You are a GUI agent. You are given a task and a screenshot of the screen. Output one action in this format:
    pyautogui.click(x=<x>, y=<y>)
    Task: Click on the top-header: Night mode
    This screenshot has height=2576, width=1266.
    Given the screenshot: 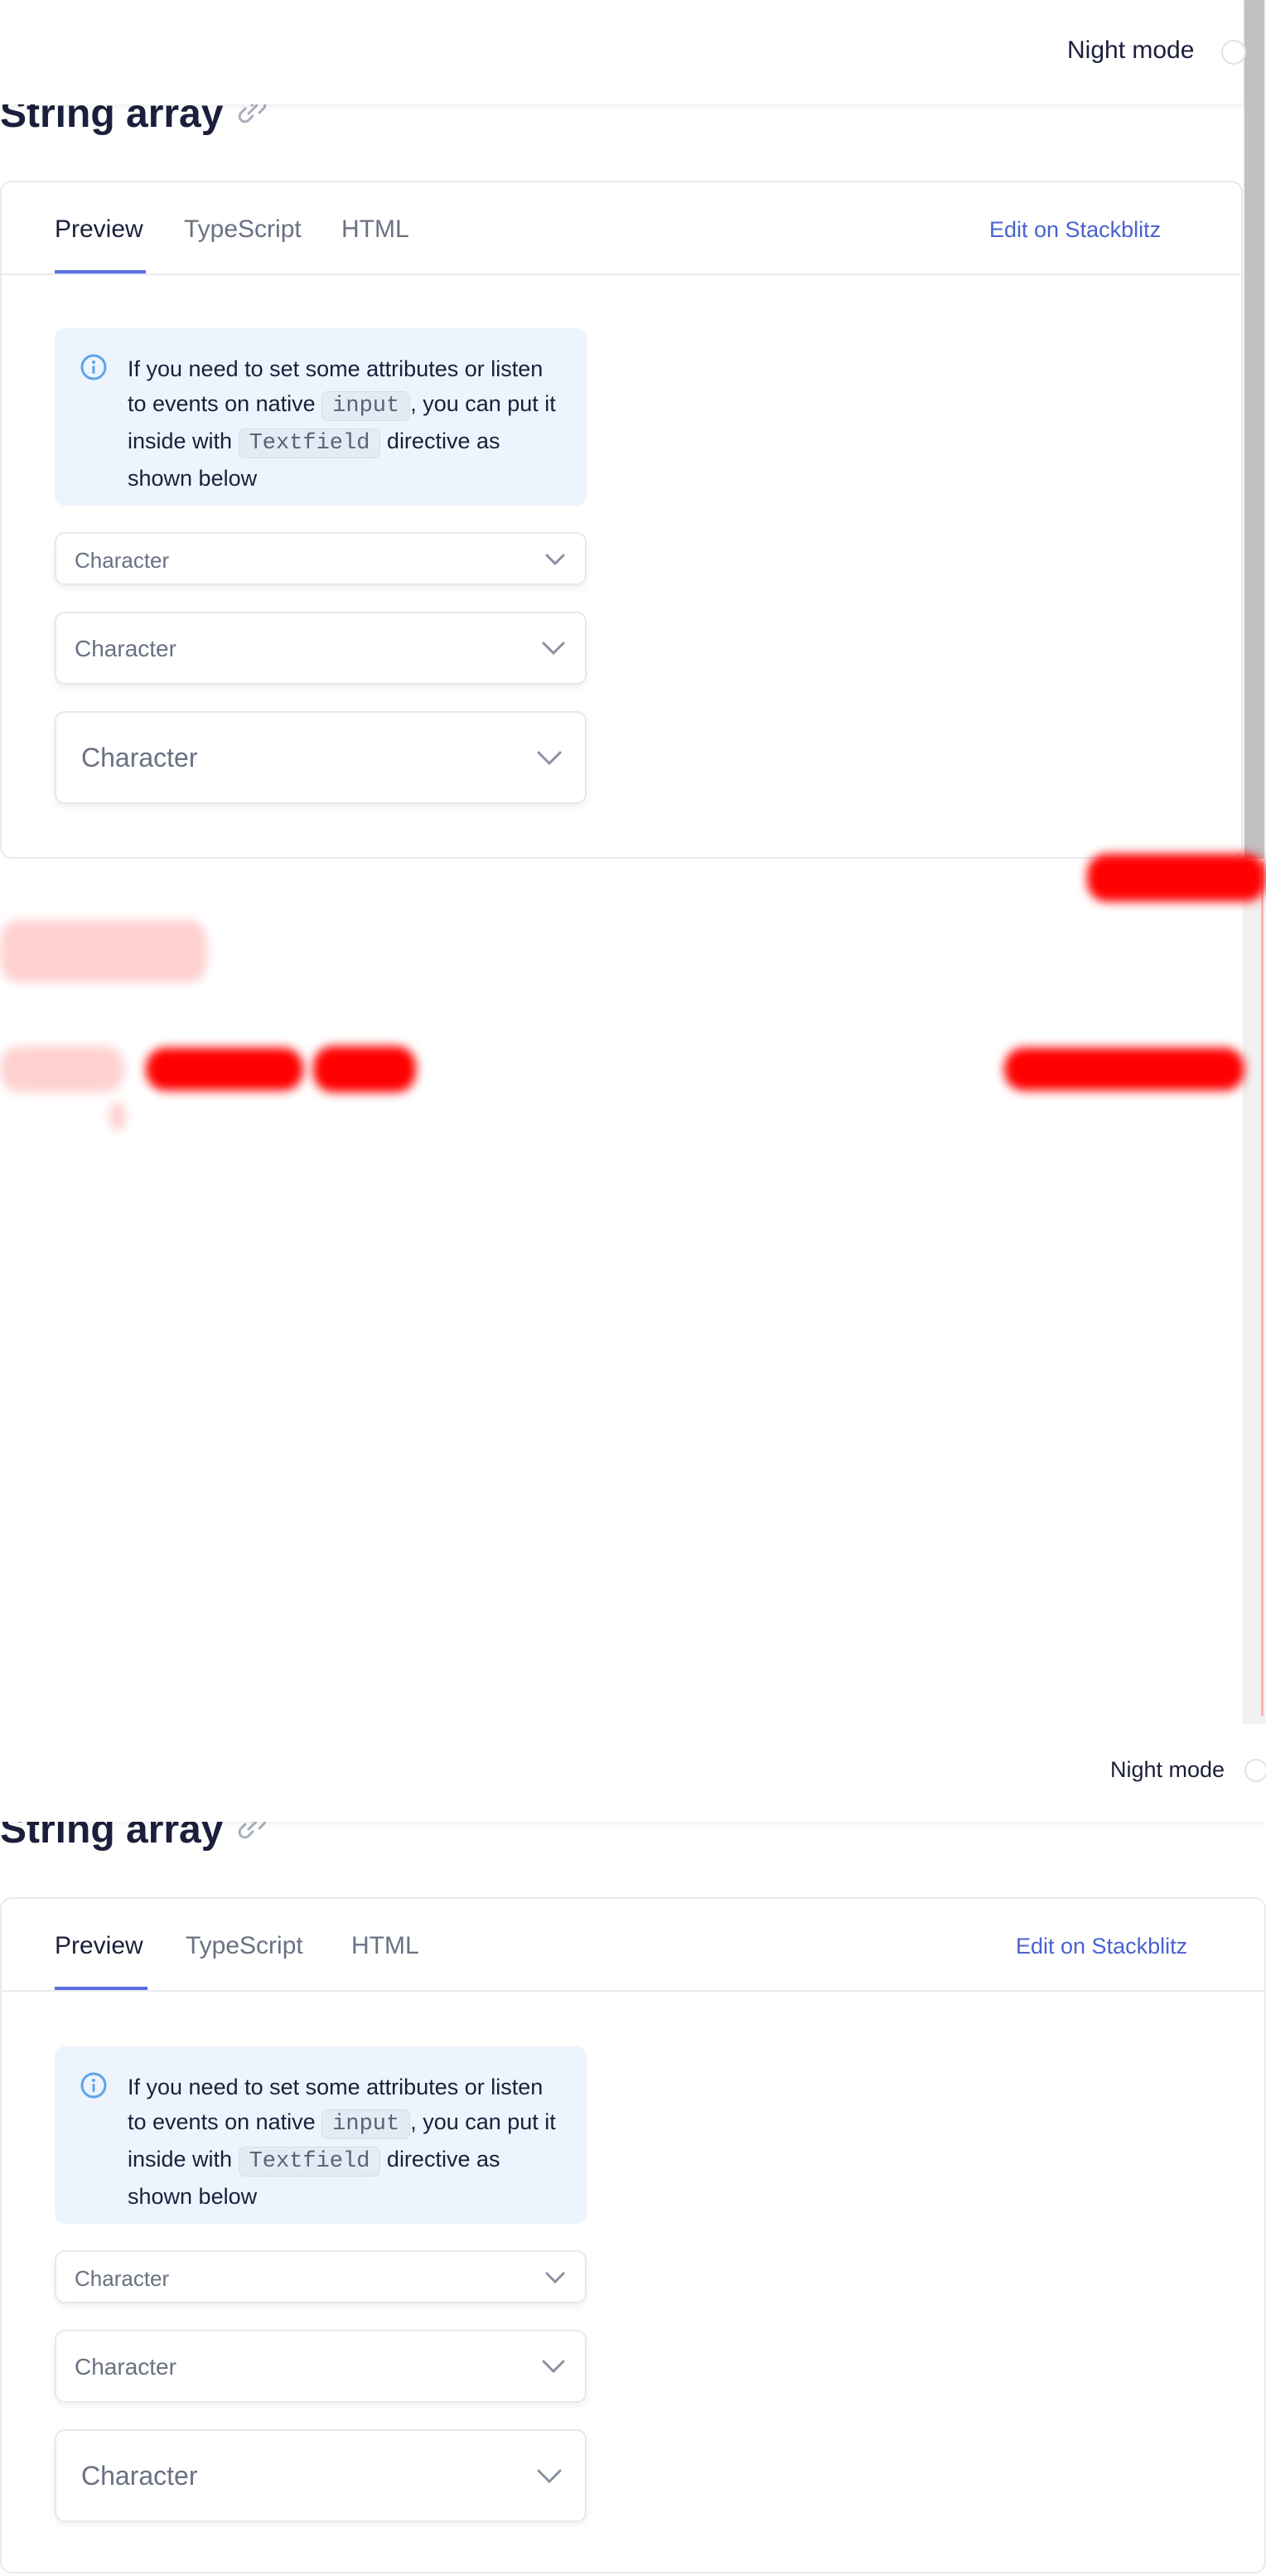 What is the action you would take?
    pyautogui.click(x=623, y=52)
    